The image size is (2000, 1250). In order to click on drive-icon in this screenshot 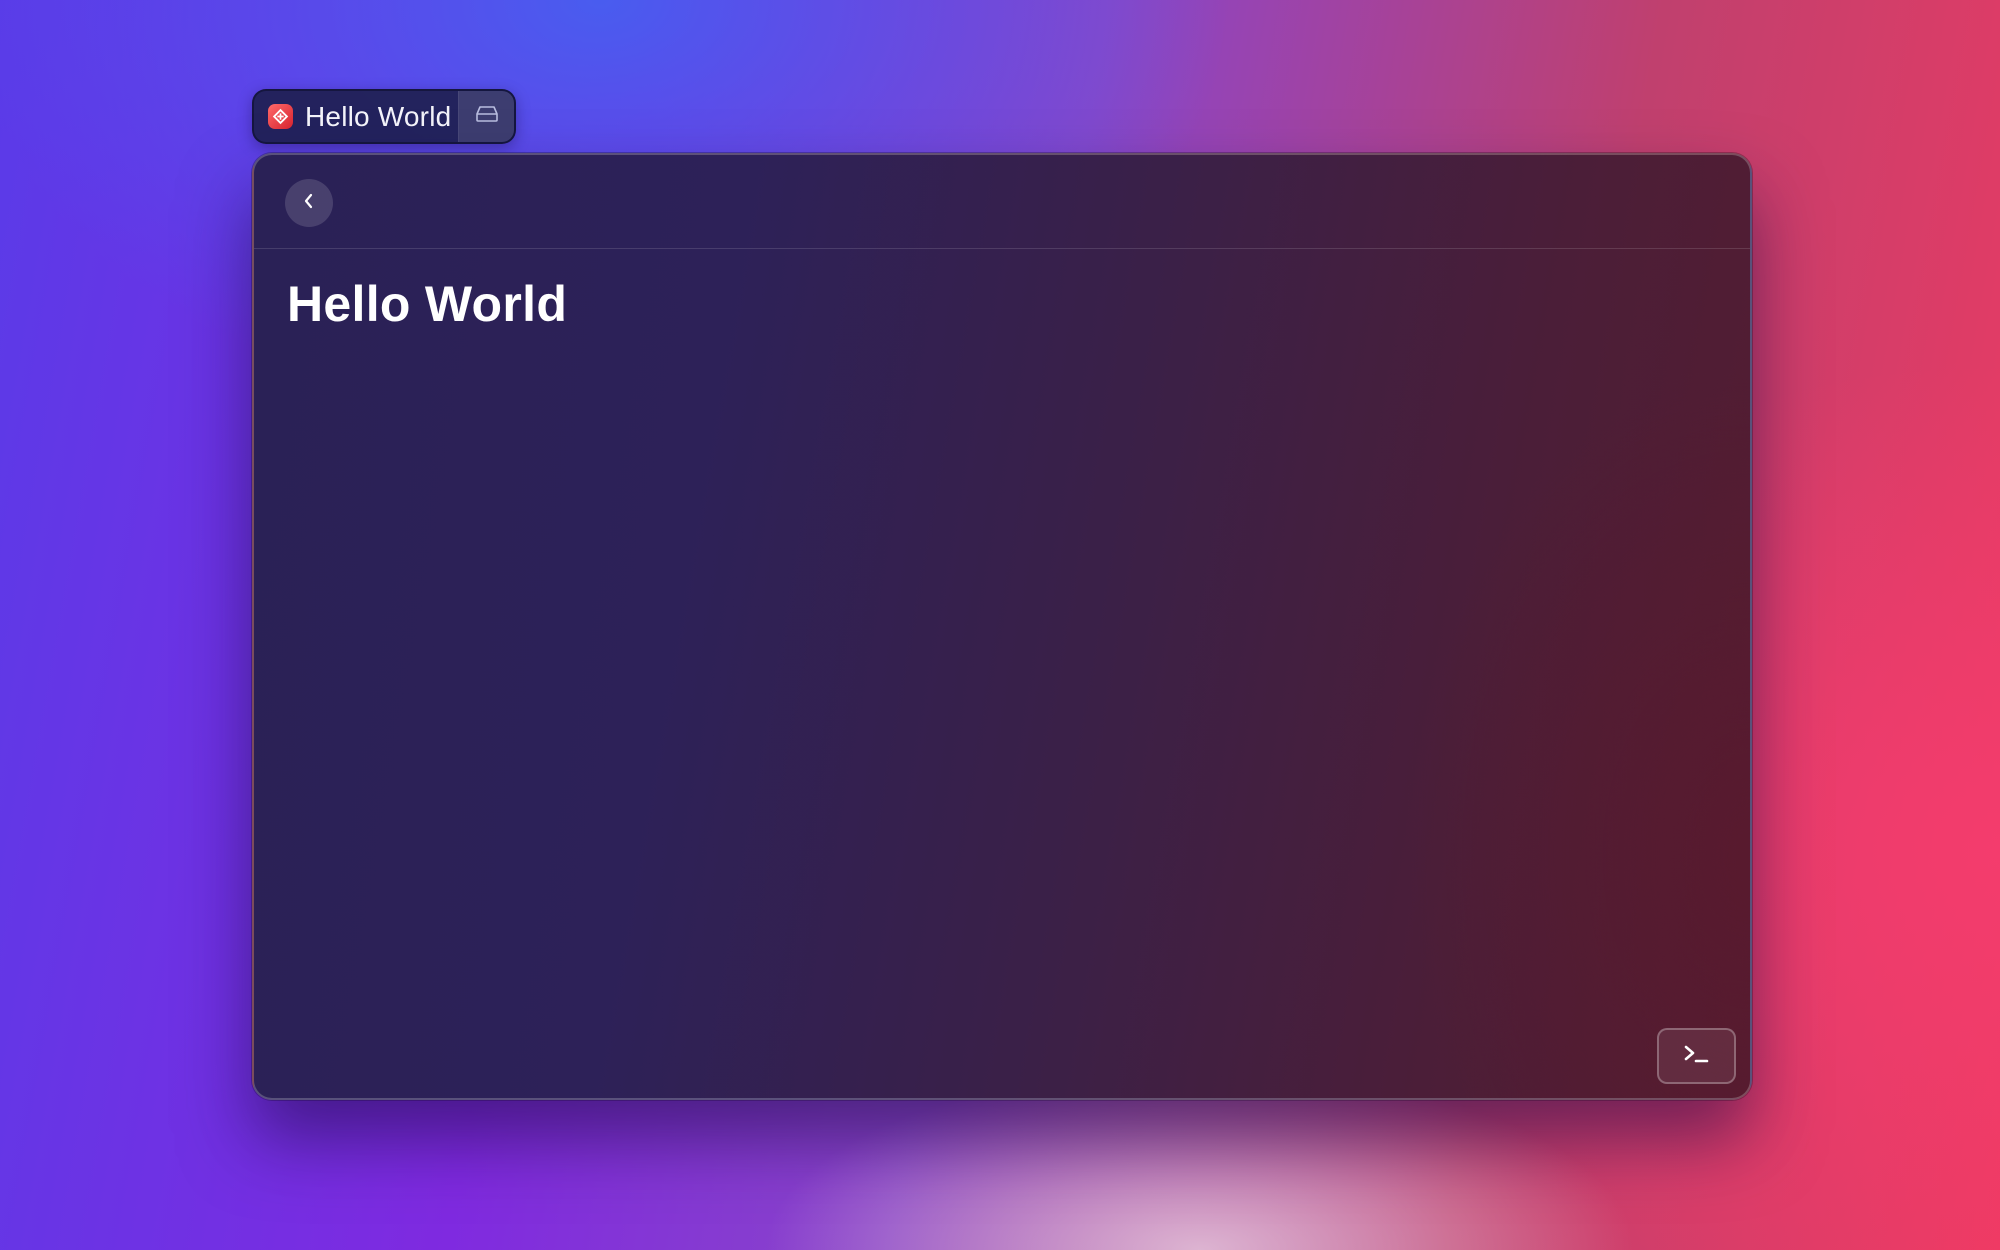, I will do `click(487, 116)`.